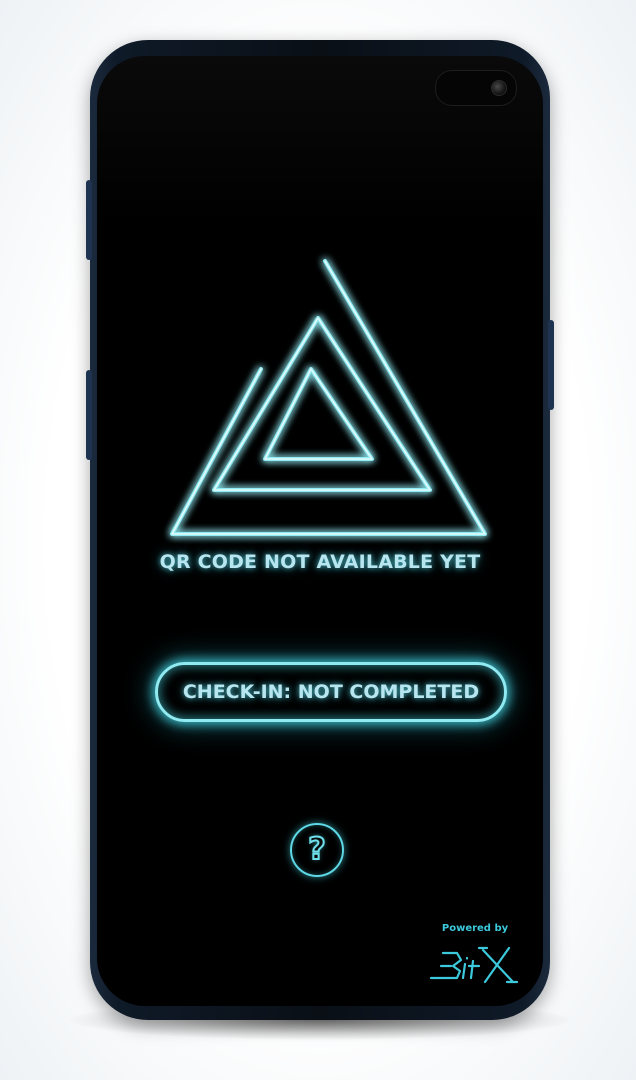 This screenshot has width=636, height=1080. I want to click on checkin-status-button: CHECK-IN: NOT COMPLETED, so click(331, 692).